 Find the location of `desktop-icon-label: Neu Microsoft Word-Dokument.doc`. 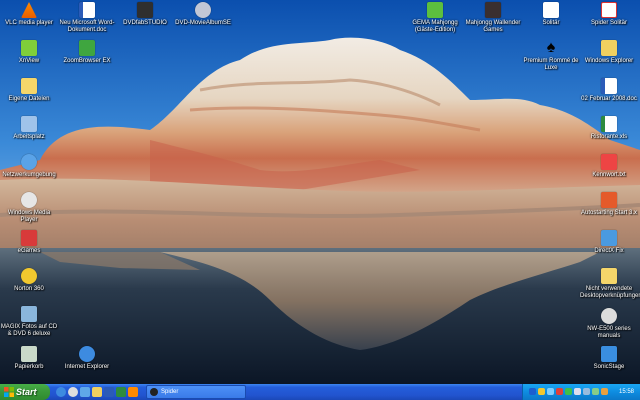

desktop-icon-label: Neu Microsoft Word-Dokument.doc is located at coordinates (87, 26).